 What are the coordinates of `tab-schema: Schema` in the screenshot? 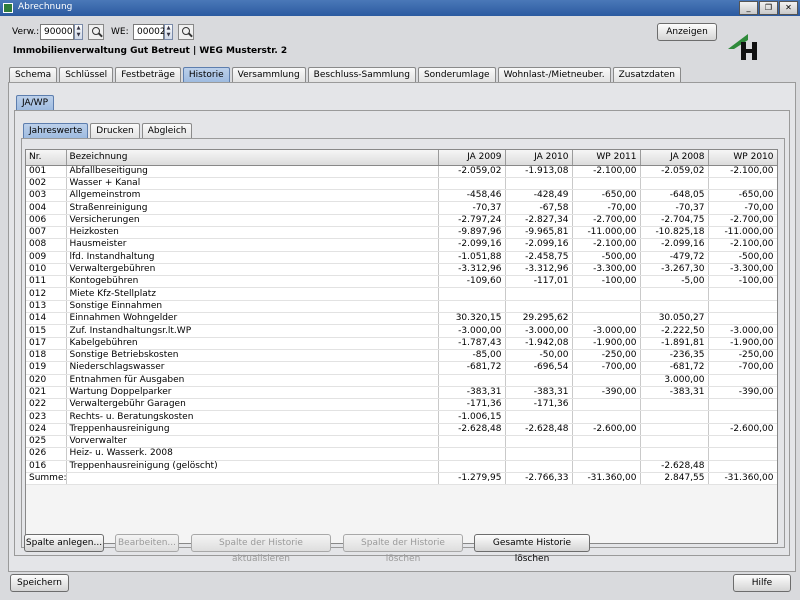 It's located at (33, 74).